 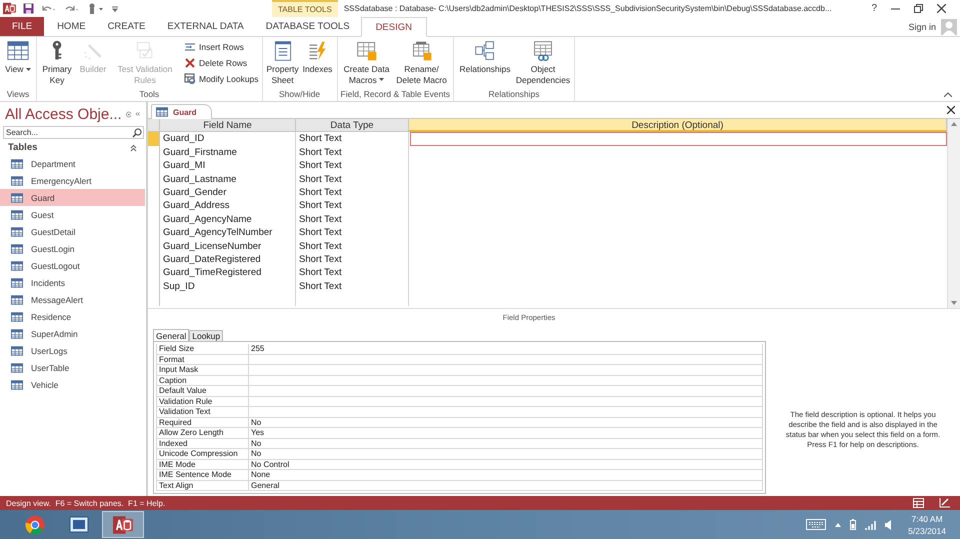 What do you see at coordinates (72, 350) in the screenshot?
I see `nav-item: UserLogs` at bounding box center [72, 350].